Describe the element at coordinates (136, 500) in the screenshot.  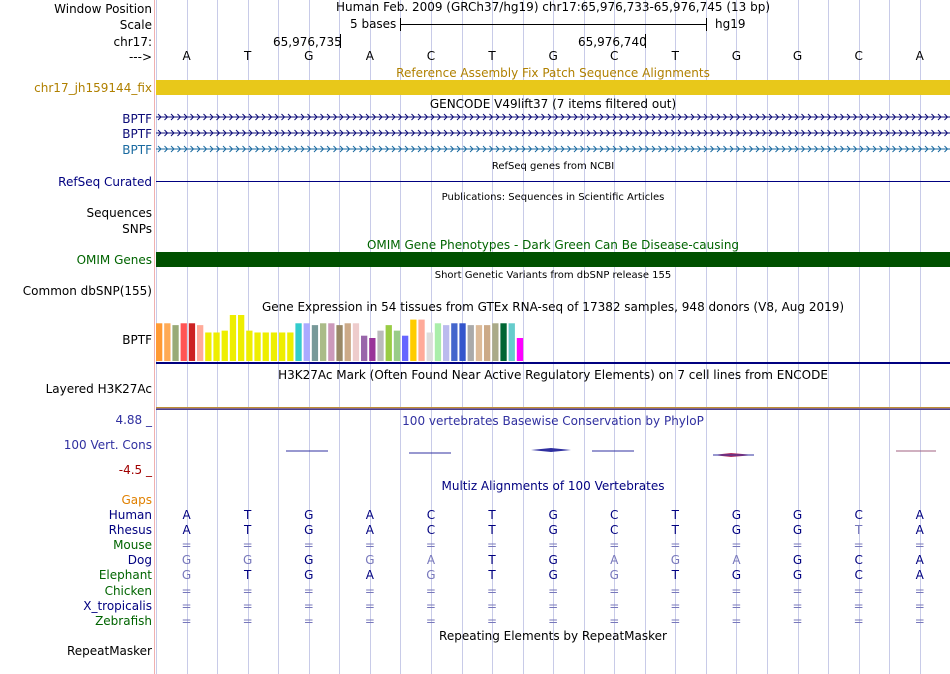
I see `multiz-gaps-label: Gaps` at that location.